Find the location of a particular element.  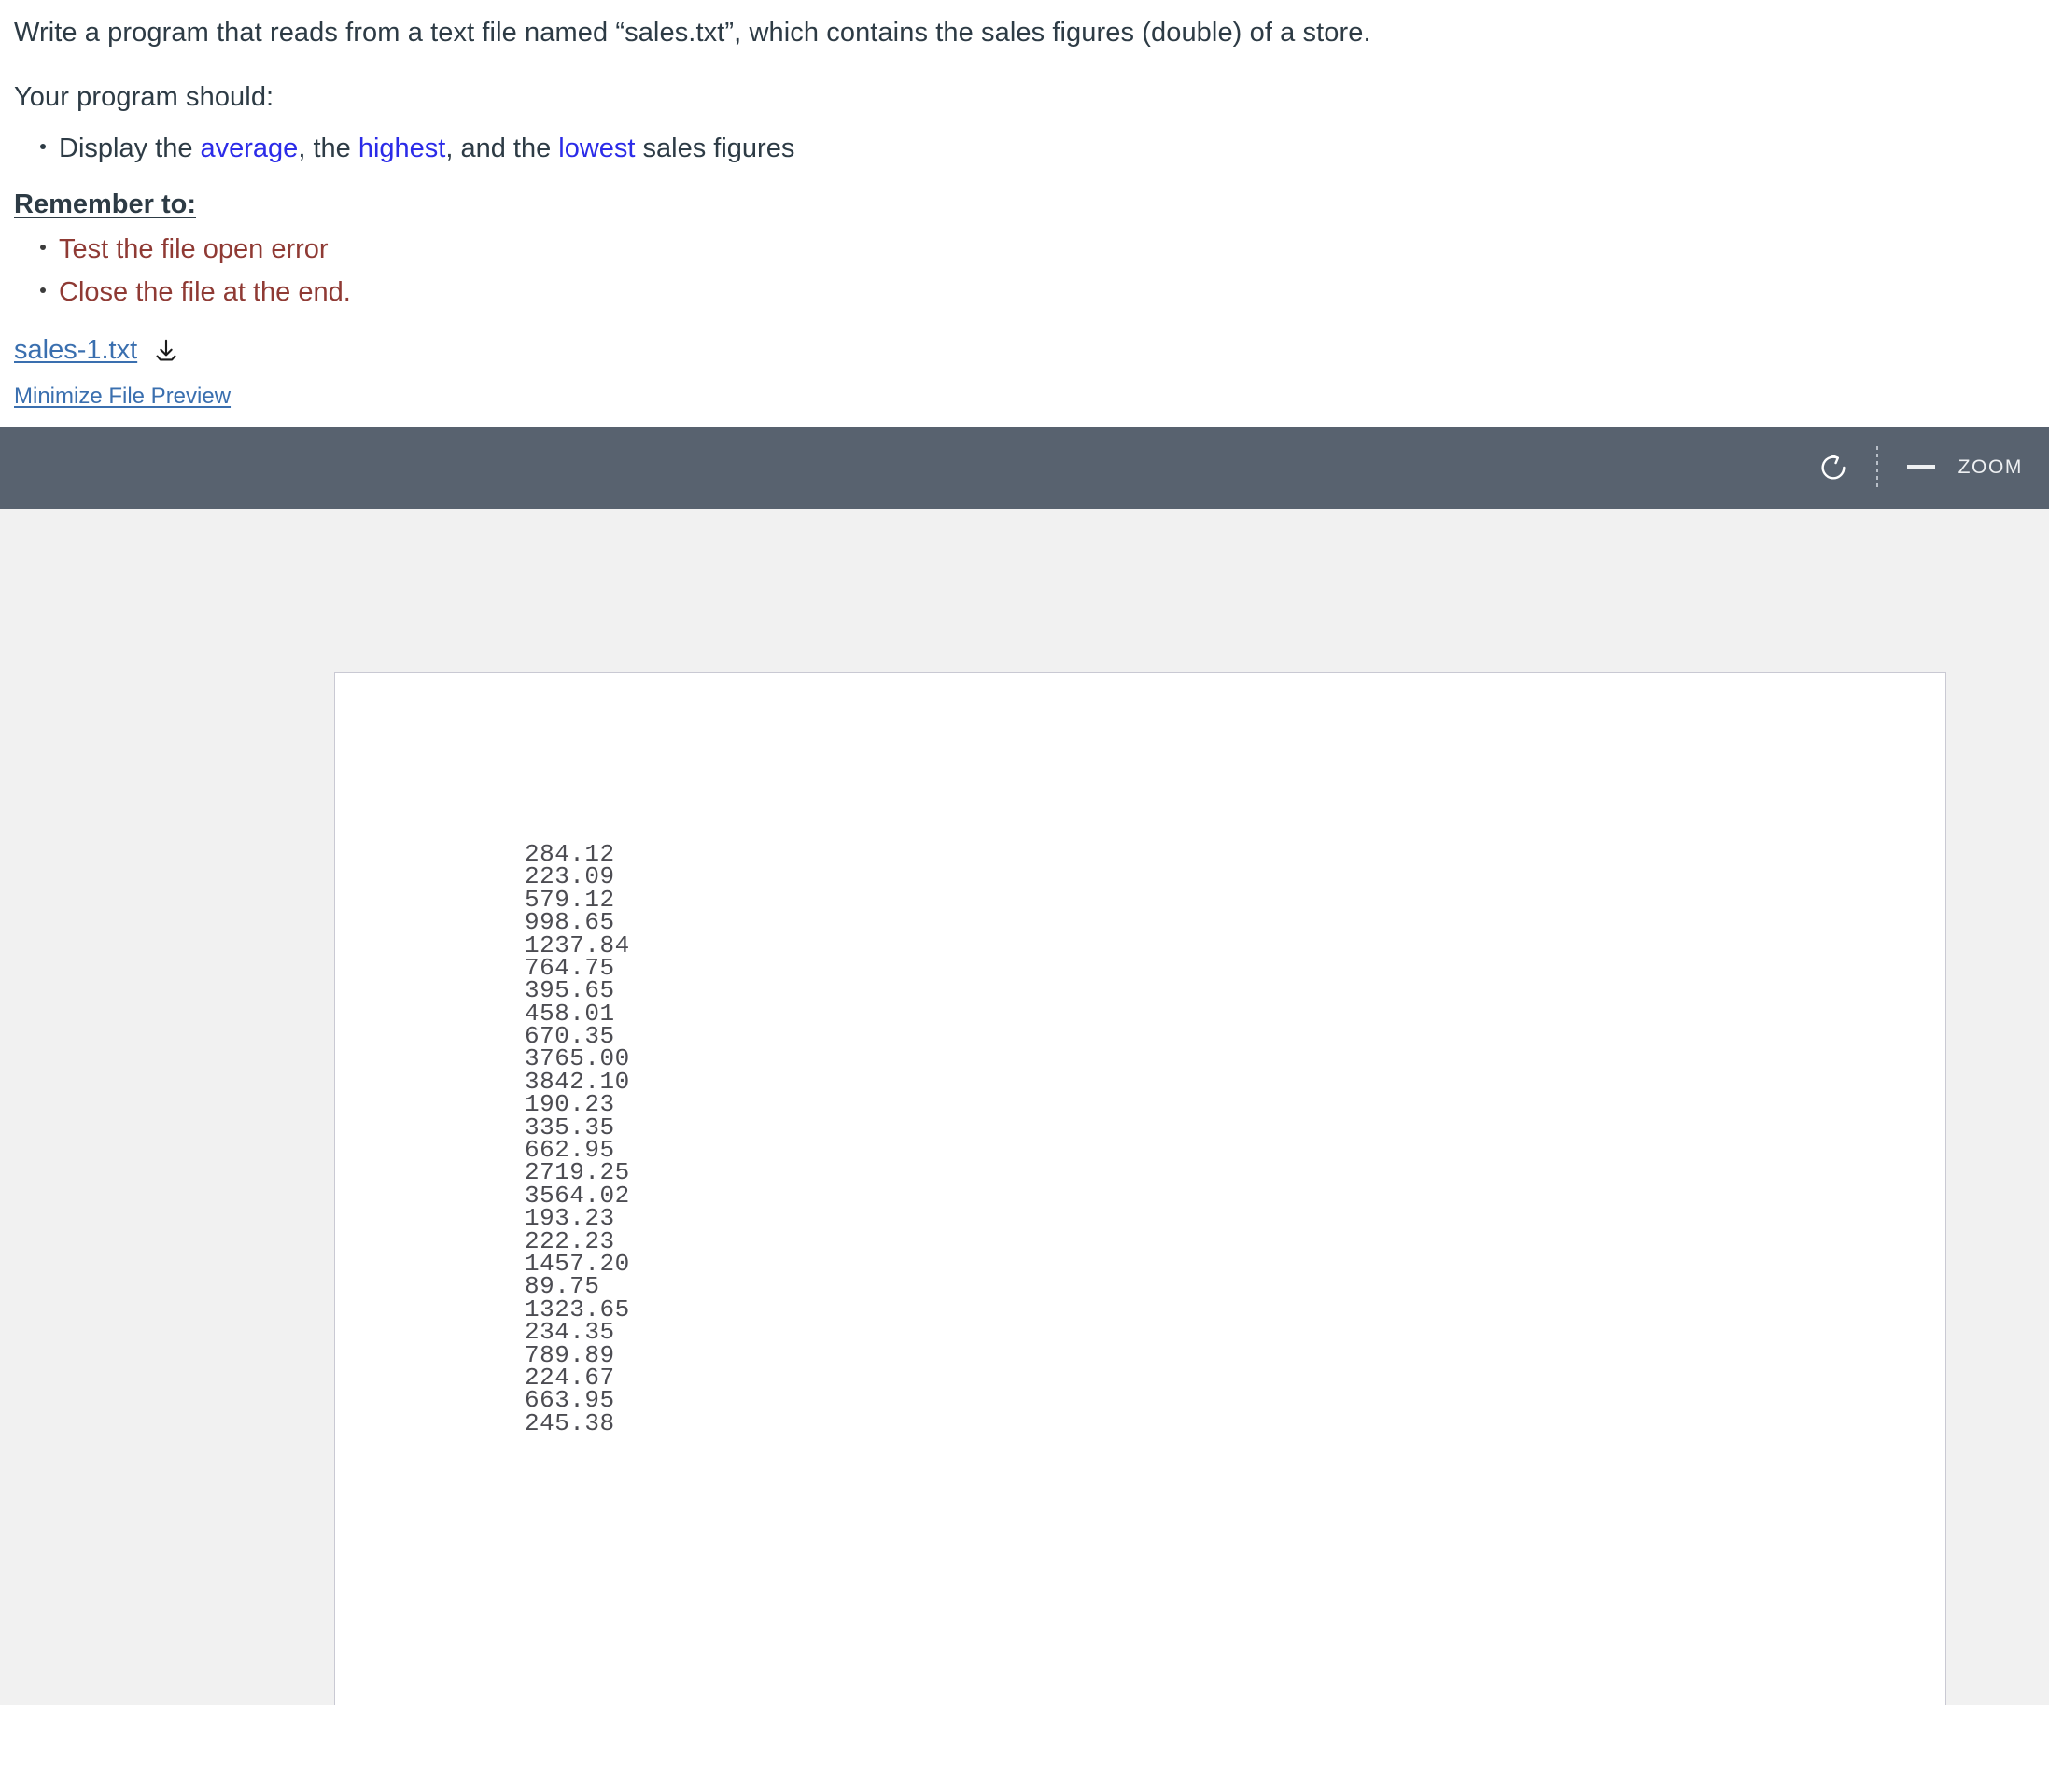

attachment-row: sales-1.txt is located at coordinates (1024, 343).